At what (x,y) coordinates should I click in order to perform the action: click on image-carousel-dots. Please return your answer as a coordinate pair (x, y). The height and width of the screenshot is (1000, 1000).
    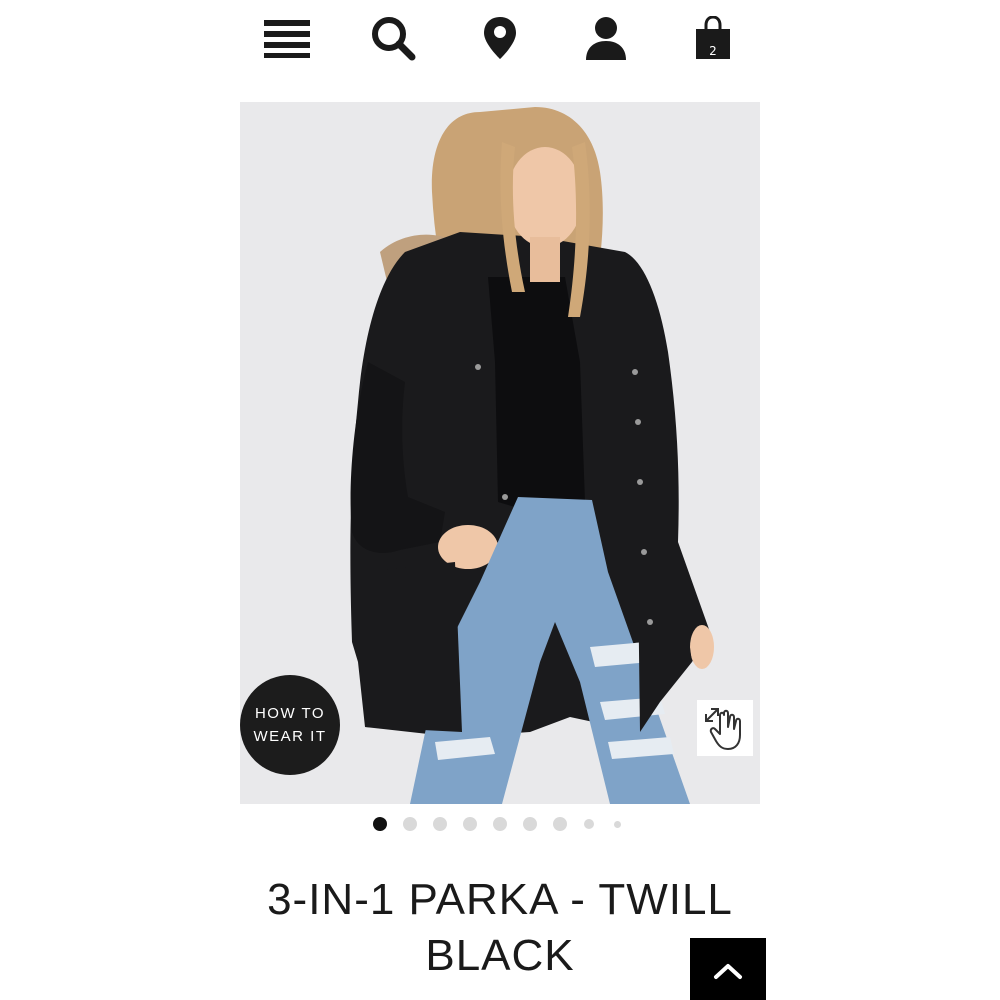
    Looking at the image, I should click on (500, 824).